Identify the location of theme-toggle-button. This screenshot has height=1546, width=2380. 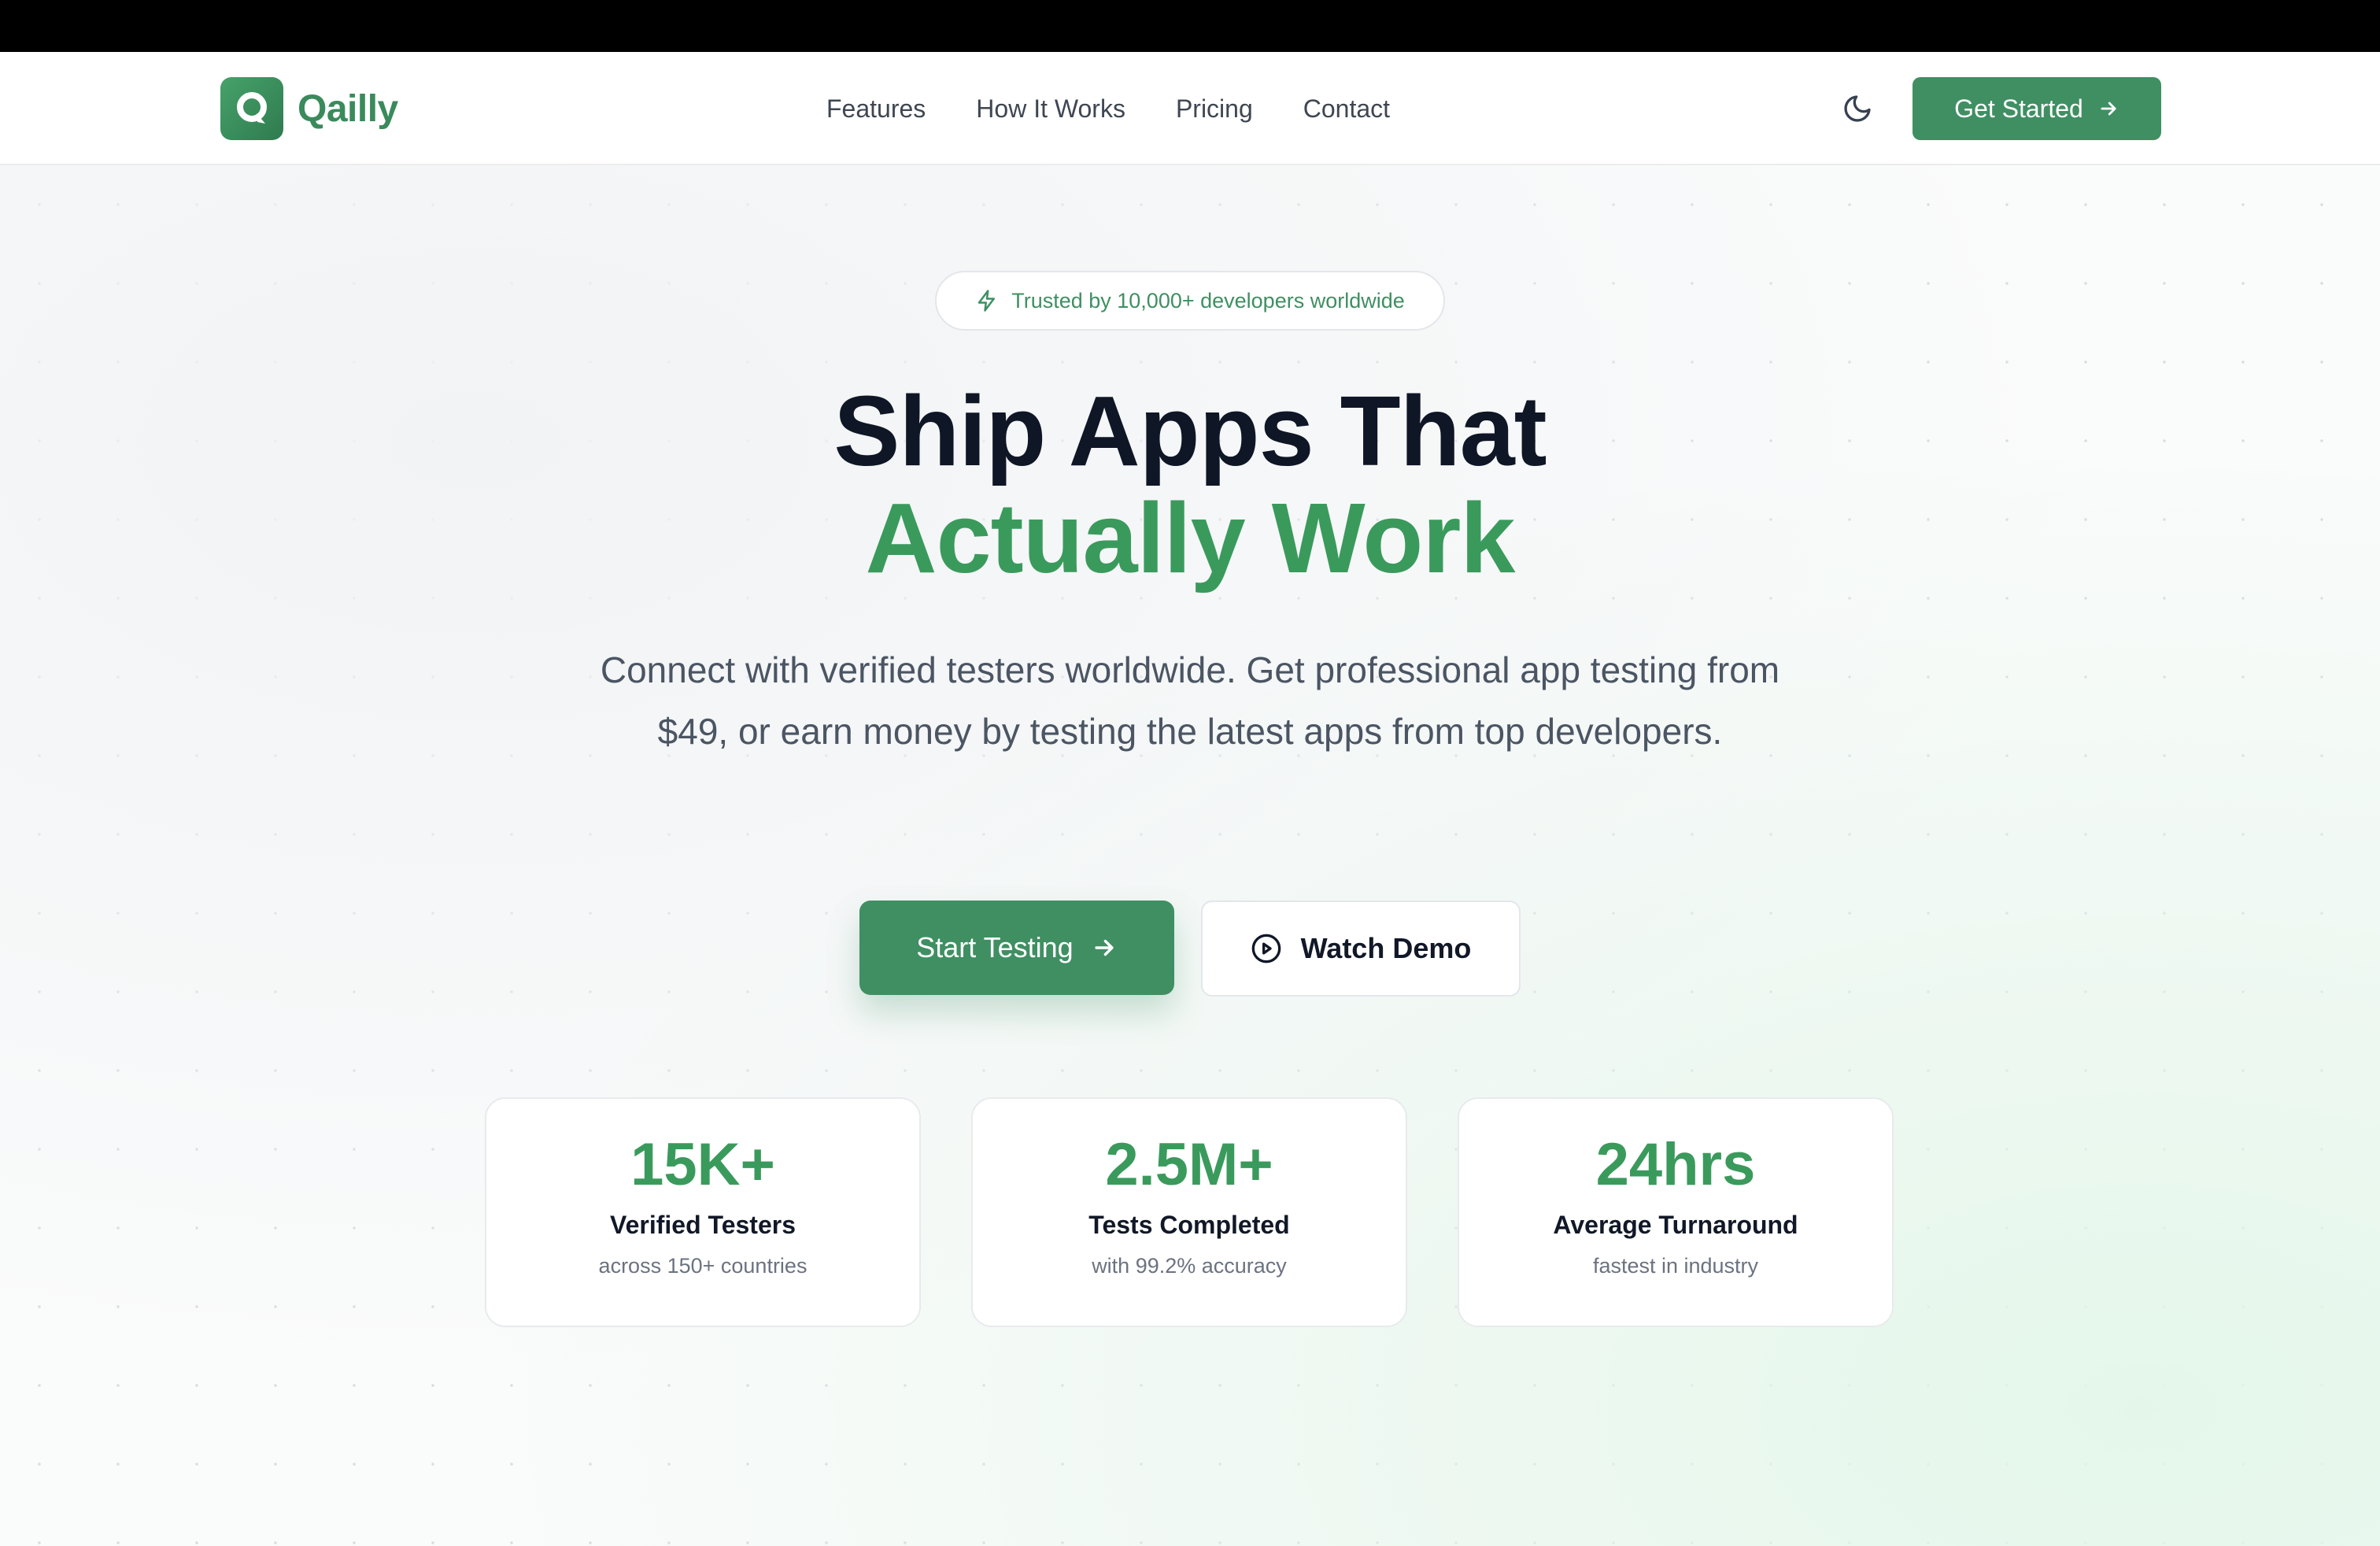
(1857, 109).